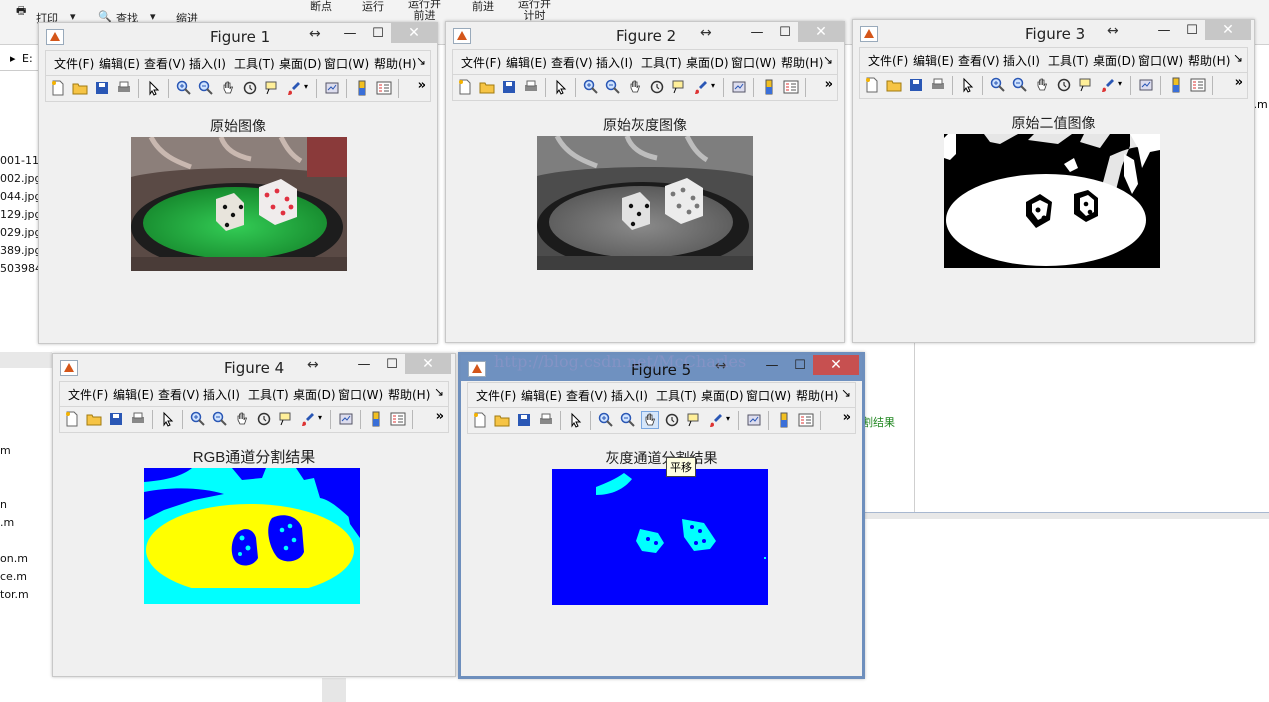 The image size is (1269, 702). Describe the element at coordinates (19, 160) in the screenshot. I see `list-item: 001-11` at that location.